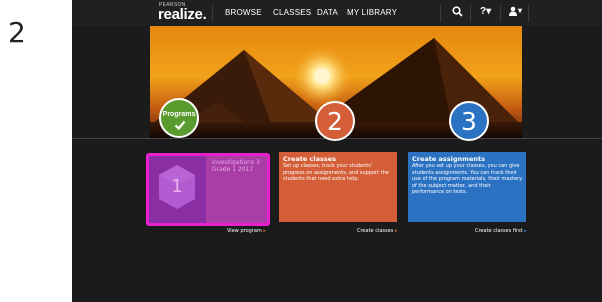  I want to click on step-programs-label: Programs, so click(179, 114).